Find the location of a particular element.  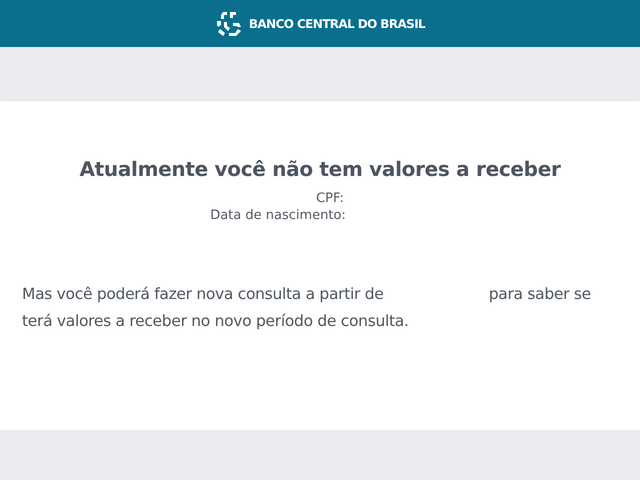

birth-date-label: Data de nascimento: is located at coordinates (278, 215).